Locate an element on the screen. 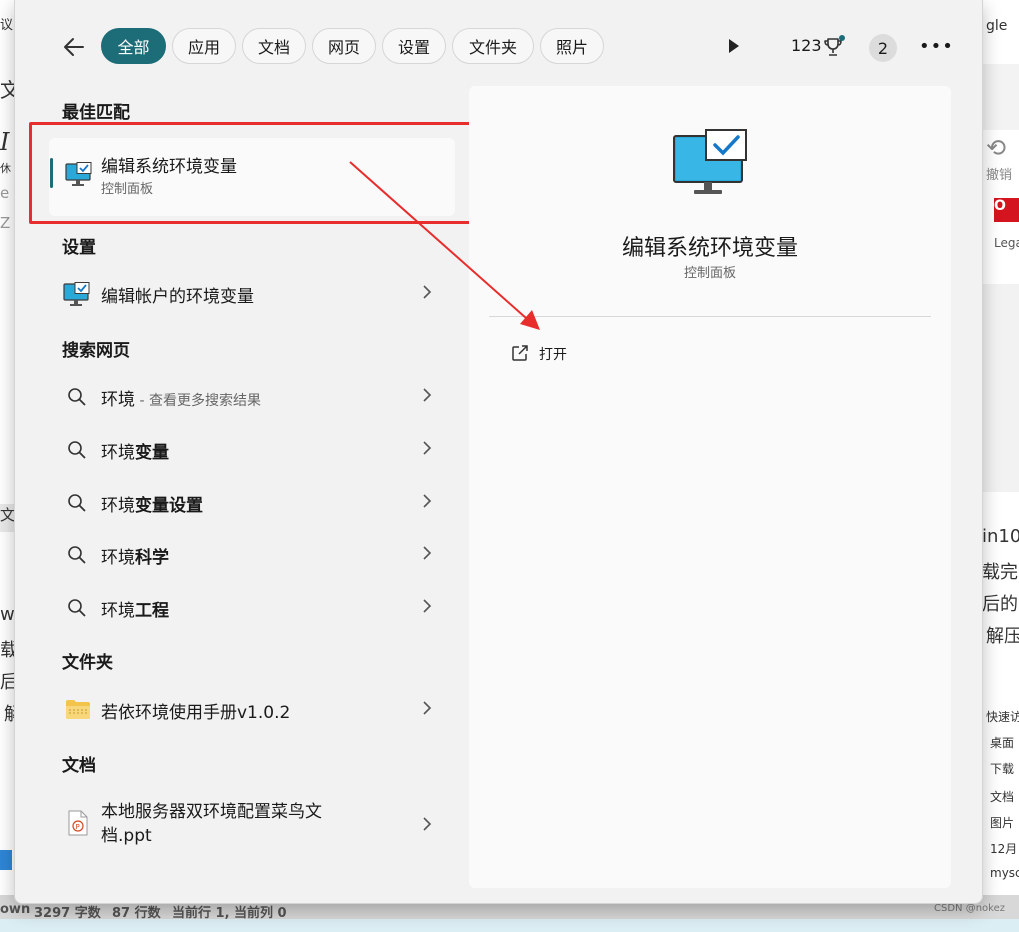 The image size is (1019, 932). status-mode: own is located at coordinates (15, 909).